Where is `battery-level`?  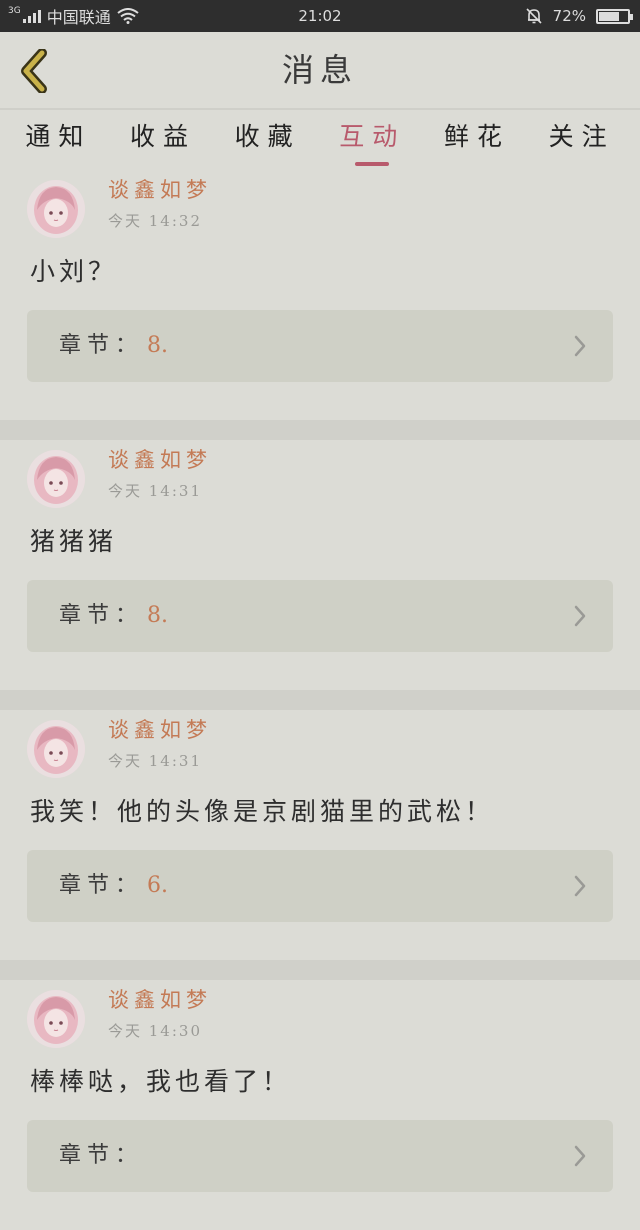 battery-level is located at coordinates (609, 16).